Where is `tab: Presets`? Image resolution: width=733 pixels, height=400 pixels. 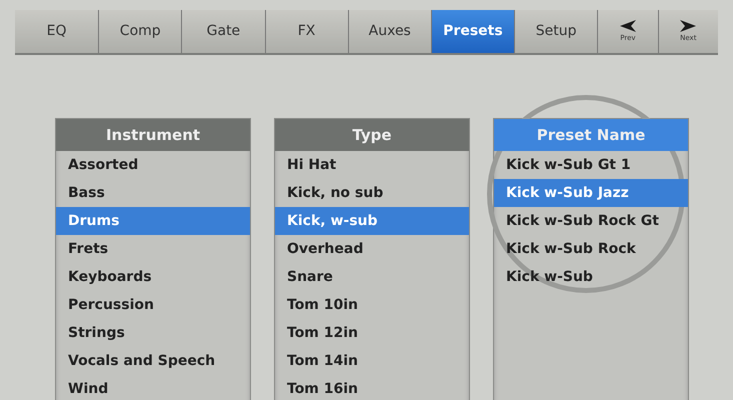 tab: Presets is located at coordinates (472, 31).